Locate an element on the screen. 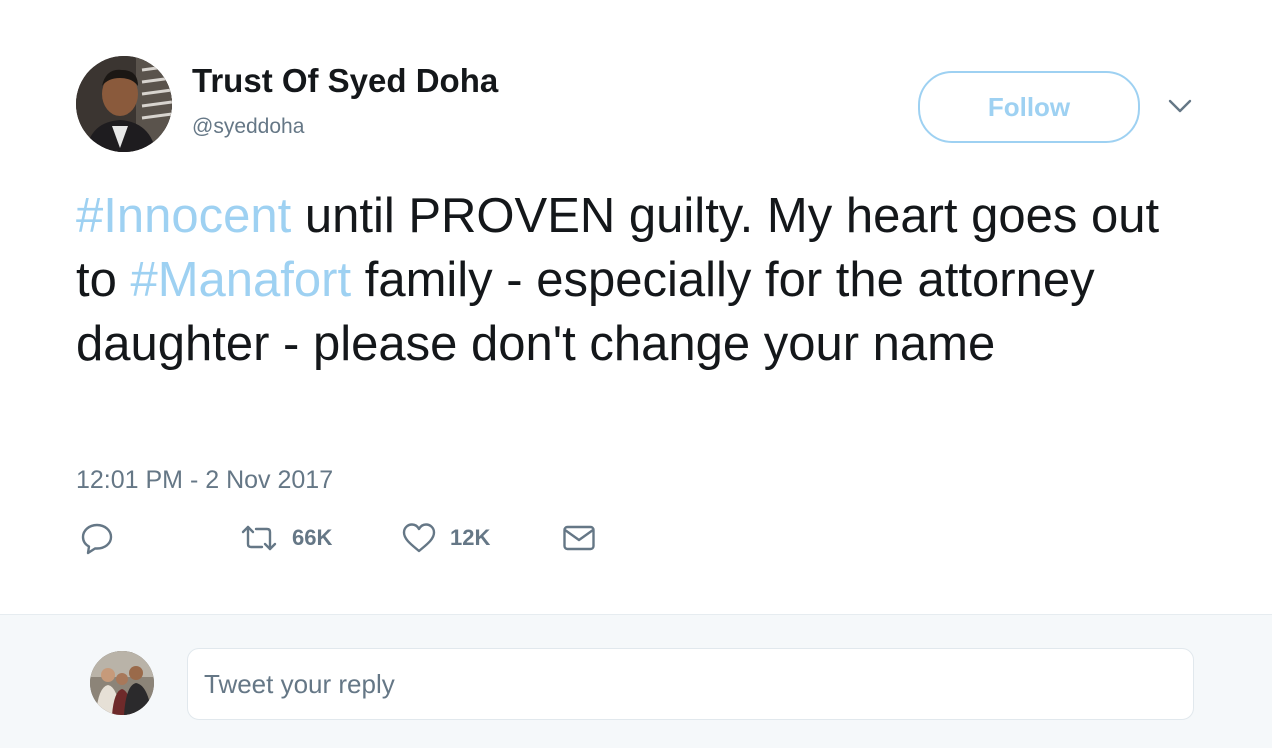 The image size is (1272, 748). retweet-count: 66K is located at coordinates (312, 537).